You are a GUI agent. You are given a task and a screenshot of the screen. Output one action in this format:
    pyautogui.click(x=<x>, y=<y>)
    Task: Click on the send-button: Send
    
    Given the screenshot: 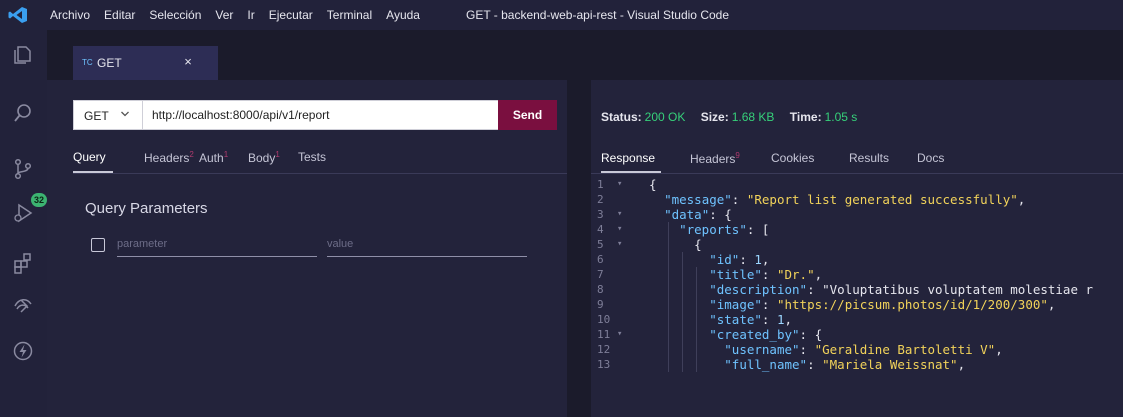 What is the action you would take?
    pyautogui.click(x=527, y=115)
    